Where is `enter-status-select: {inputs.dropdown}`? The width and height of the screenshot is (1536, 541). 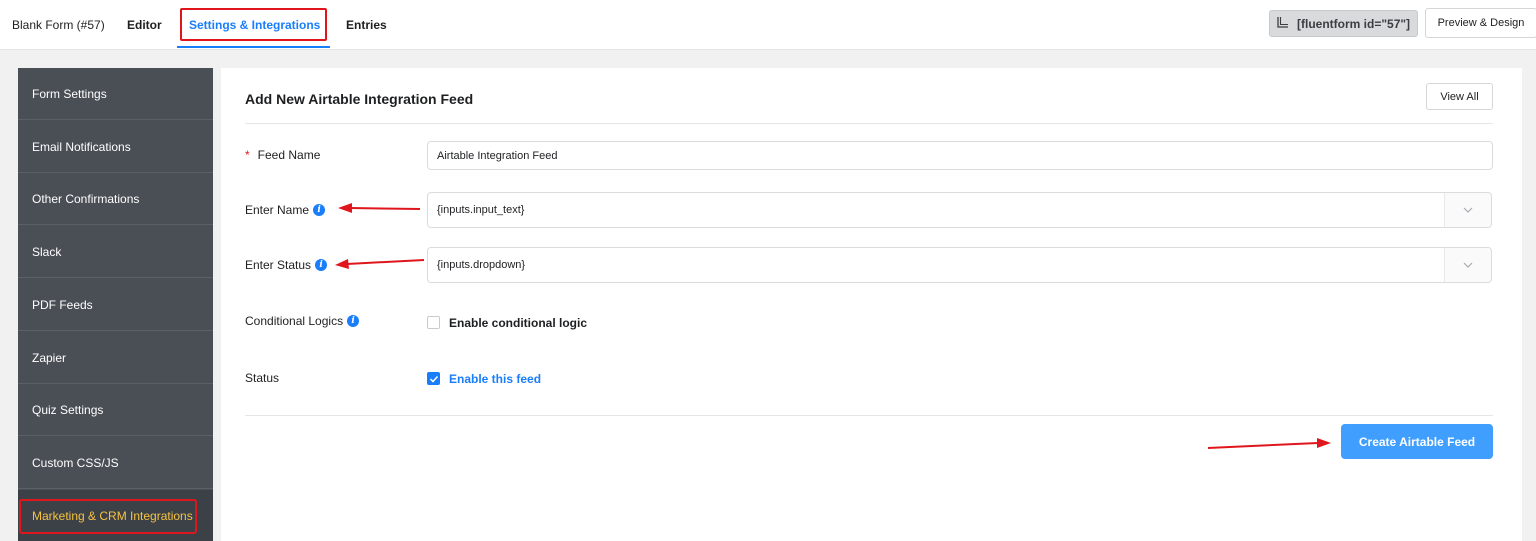
enter-status-select: {inputs.dropdown} is located at coordinates (959, 265).